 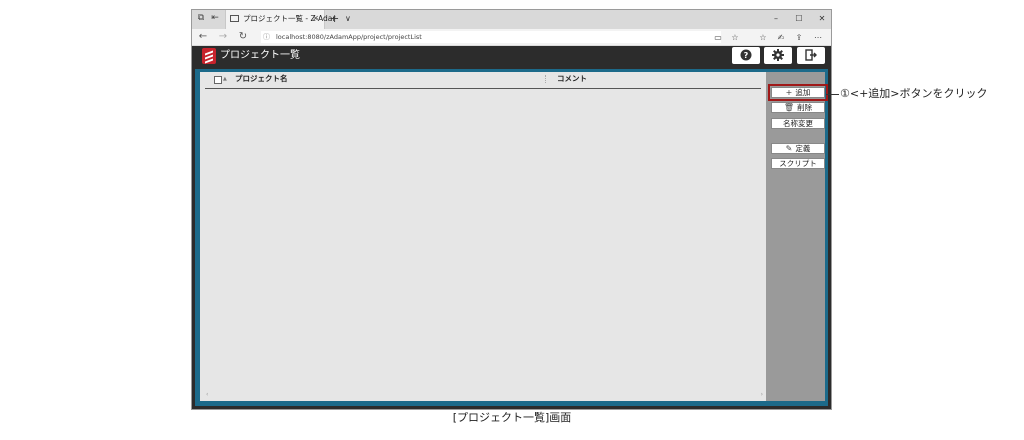 I want to click on app-header: プロジェクト一覧 ?, so click(x=511, y=56).